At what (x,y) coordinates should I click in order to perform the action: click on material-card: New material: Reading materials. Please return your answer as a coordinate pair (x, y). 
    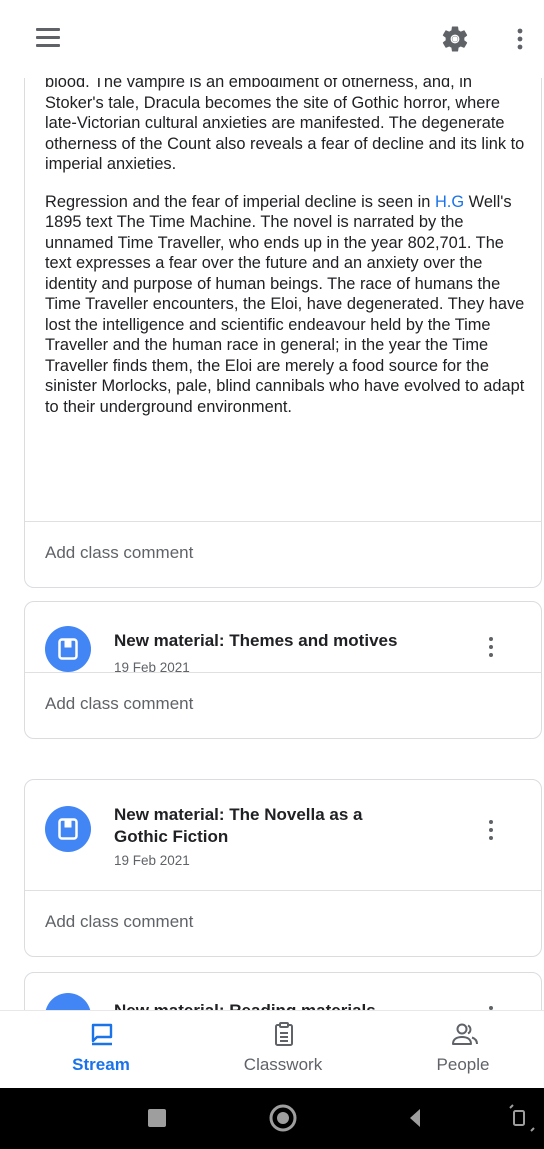
    Looking at the image, I should click on (283, 991).